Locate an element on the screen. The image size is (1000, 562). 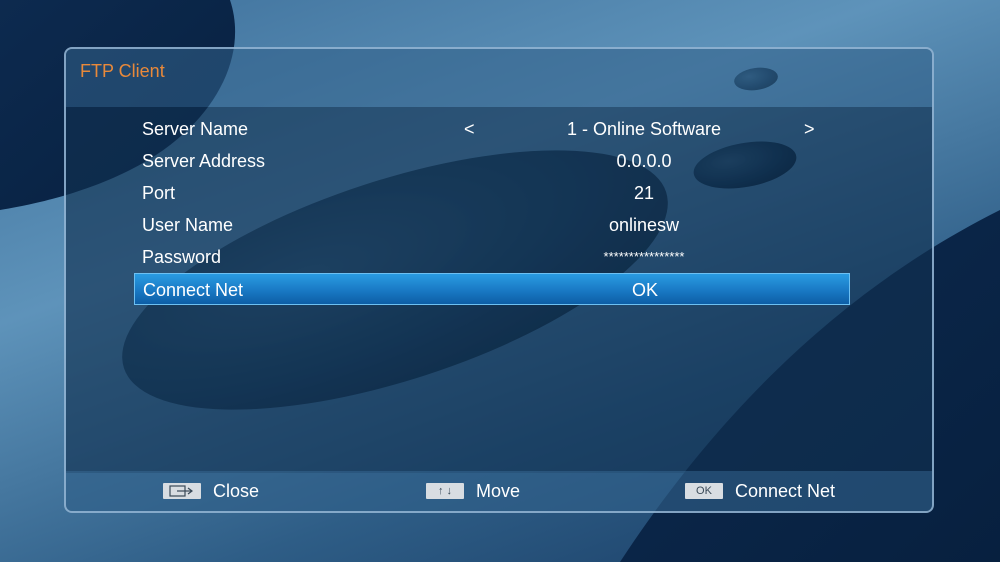
exit-arrow-icon is located at coordinates (182, 491).